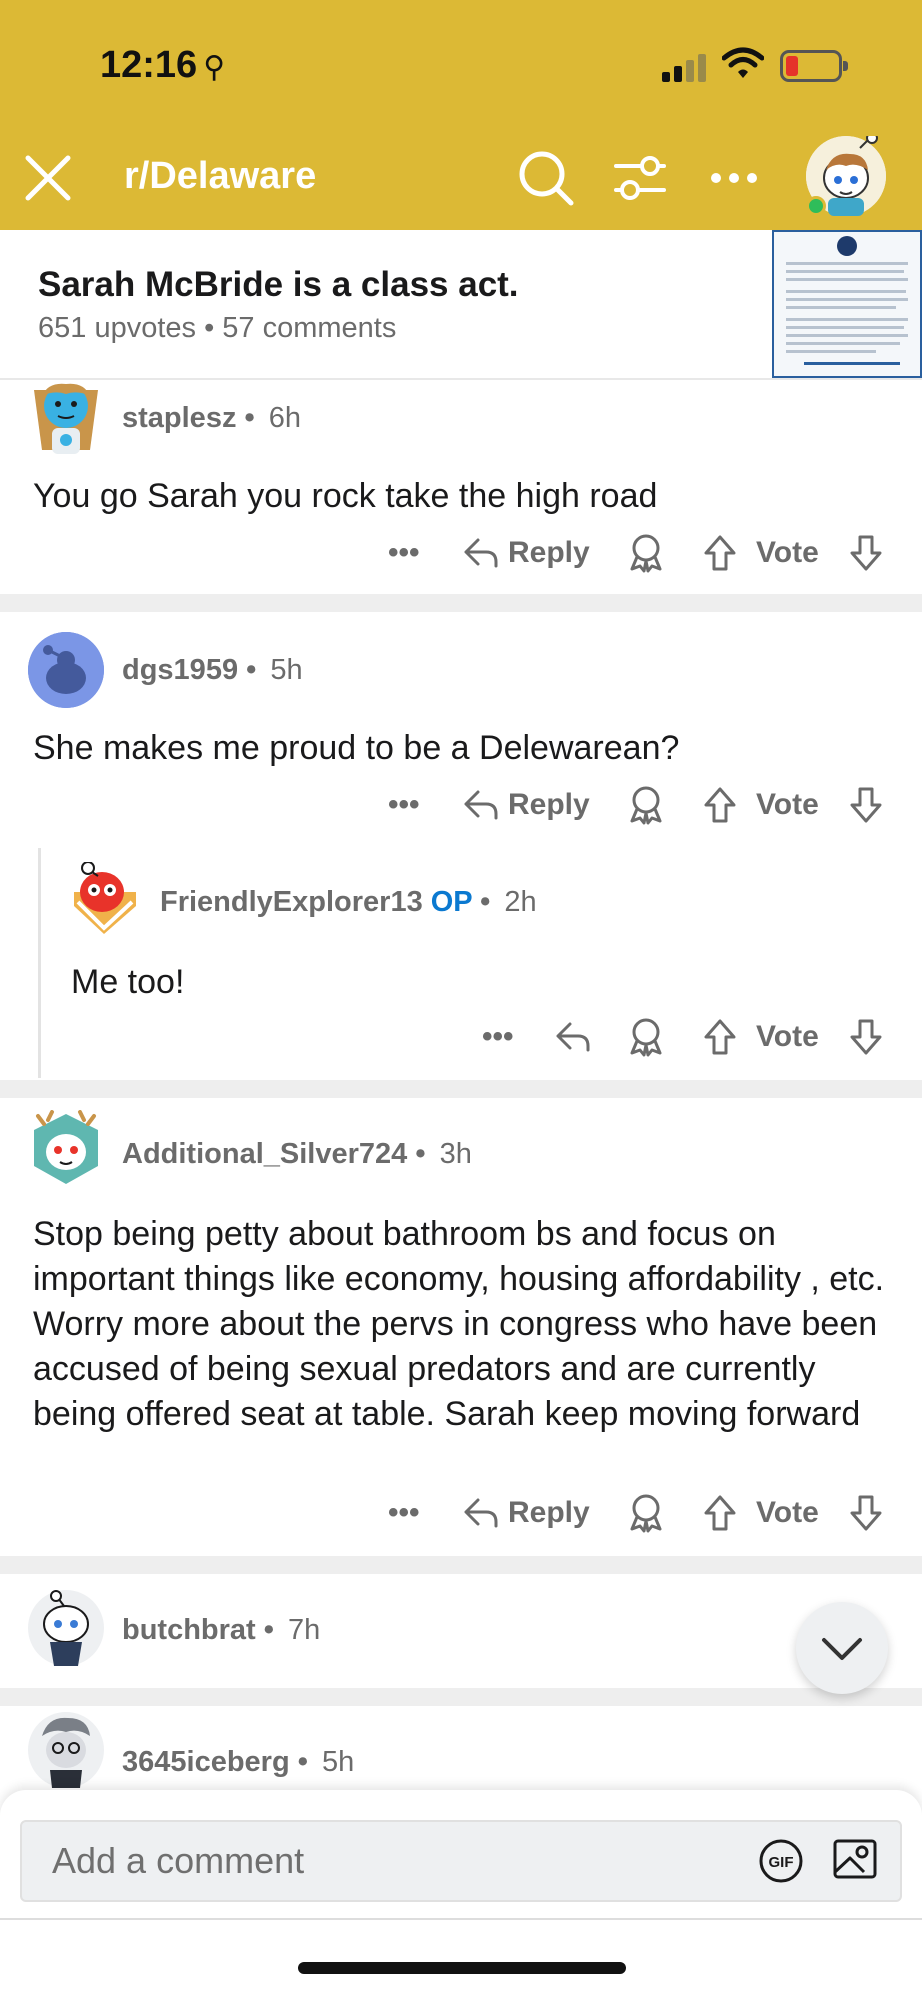  Describe the element at coordinates (214, 67) in the screenshot. I see `location-pin-icon: ⚲` at that location.